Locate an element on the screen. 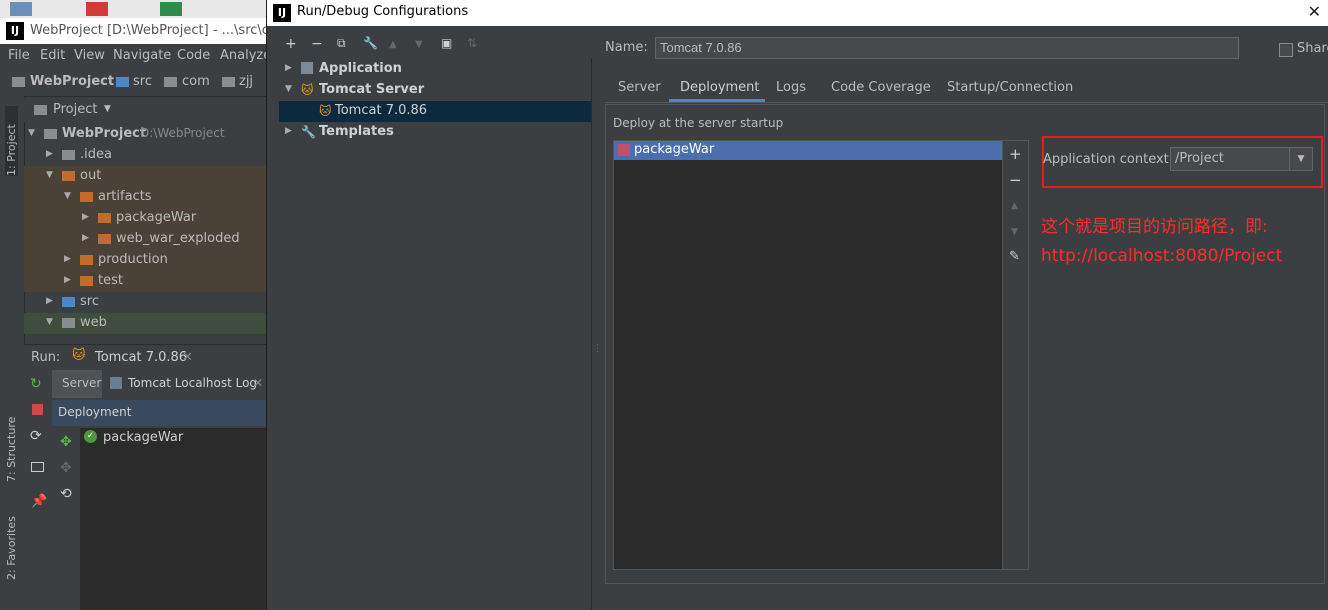 This screenshot has height=610, width=1328. pin-icon: 📌 is located at coordinates (39, 501).